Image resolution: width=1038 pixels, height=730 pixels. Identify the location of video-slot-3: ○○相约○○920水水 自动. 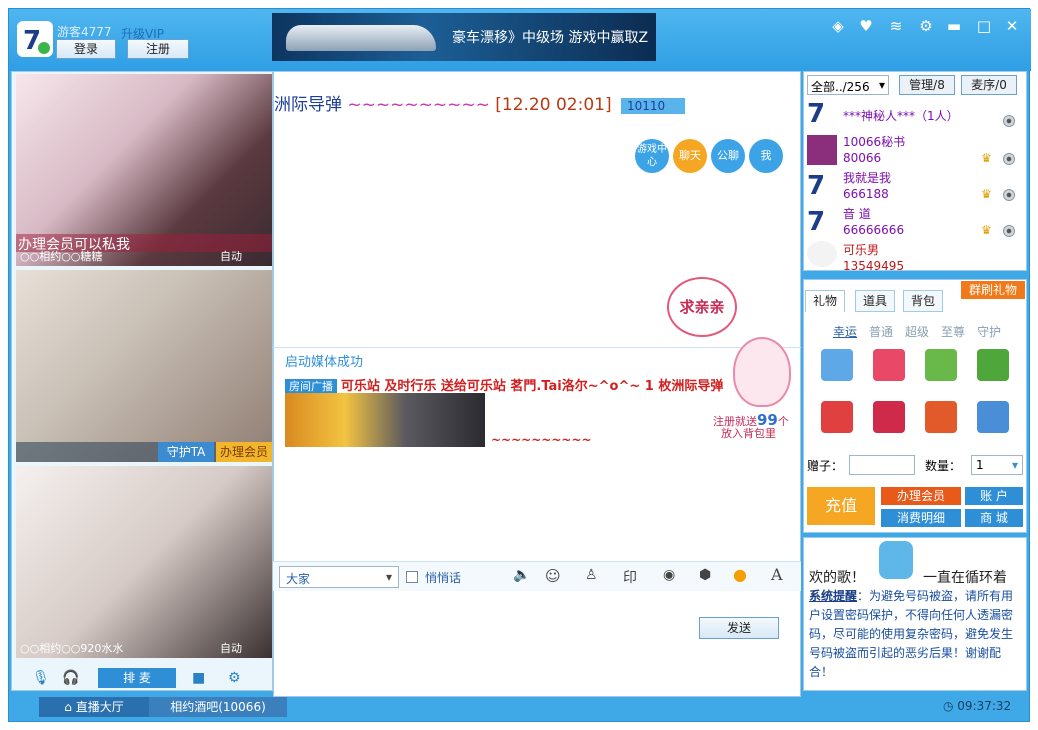
(144, 562).